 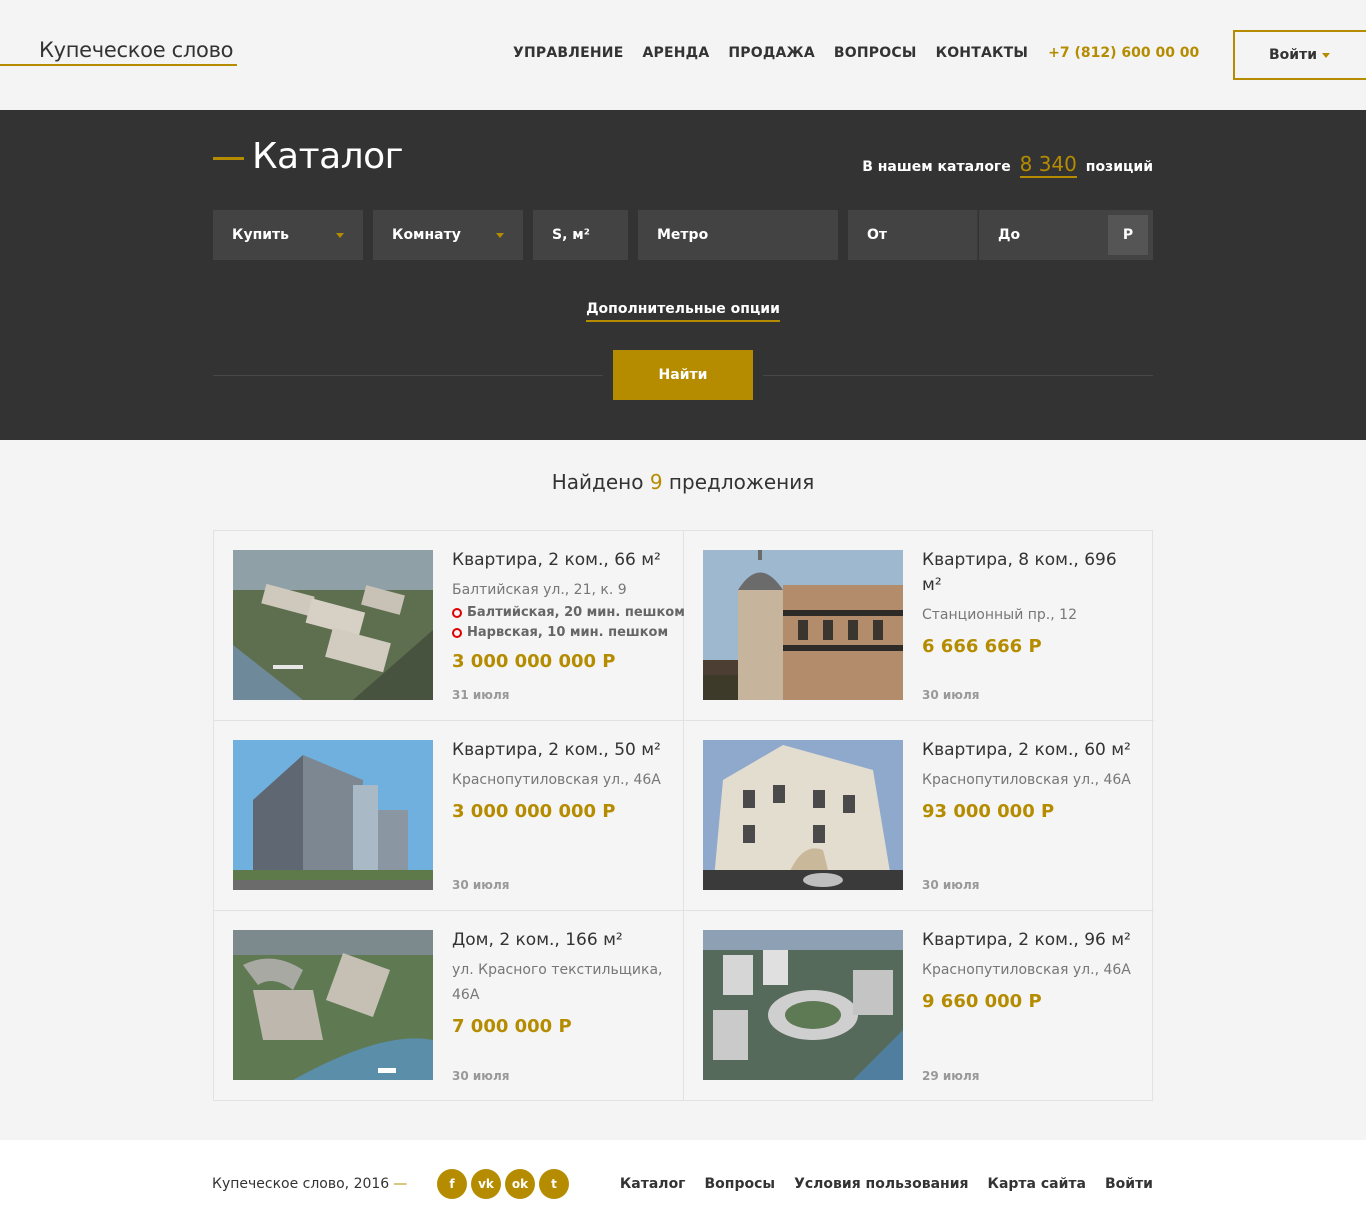 I want to click on metro-station-text: Нарвская, 10 мин. пешком, so click(x=568, y=632).